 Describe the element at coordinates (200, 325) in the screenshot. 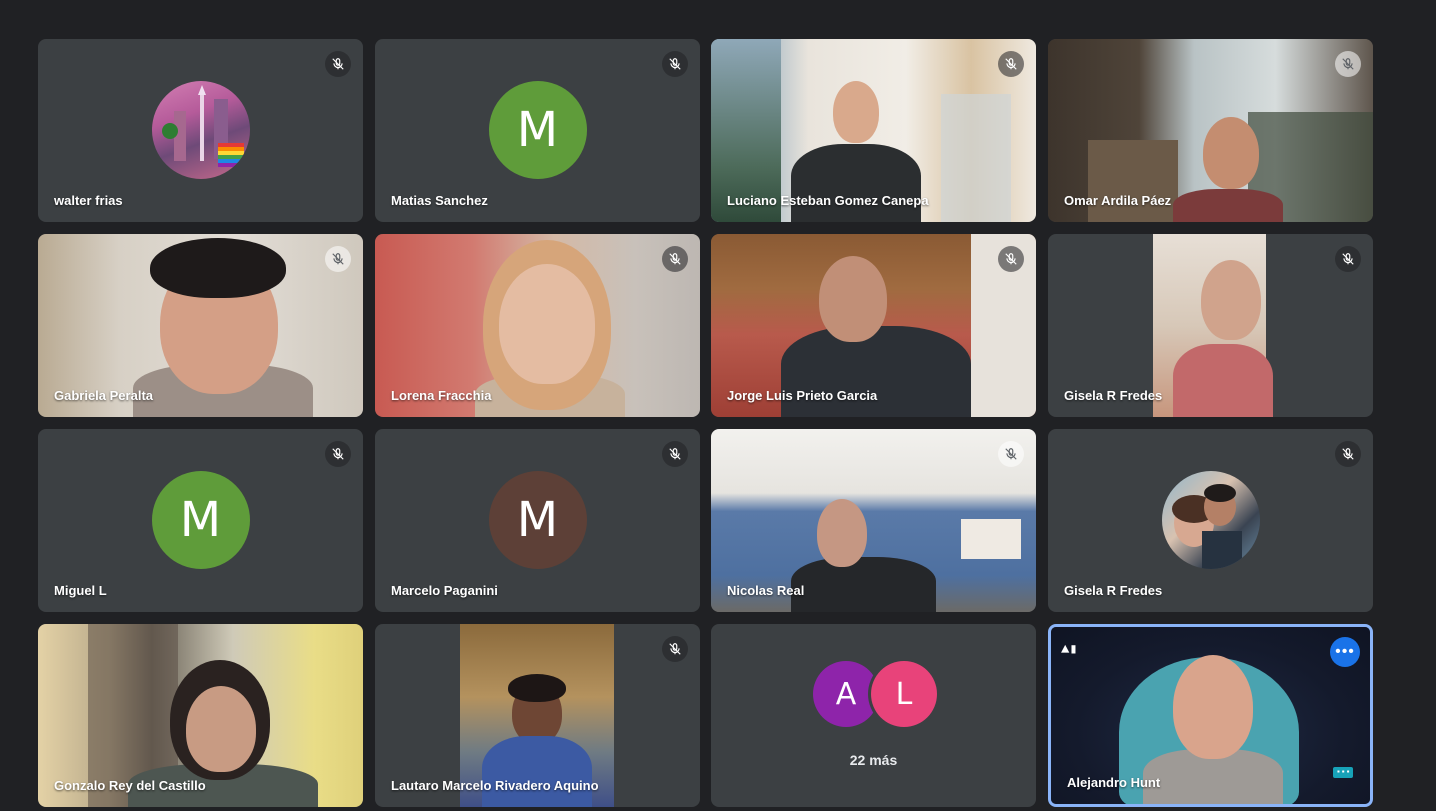

I see `participant-tile: Gabriela Peralta` at that location.